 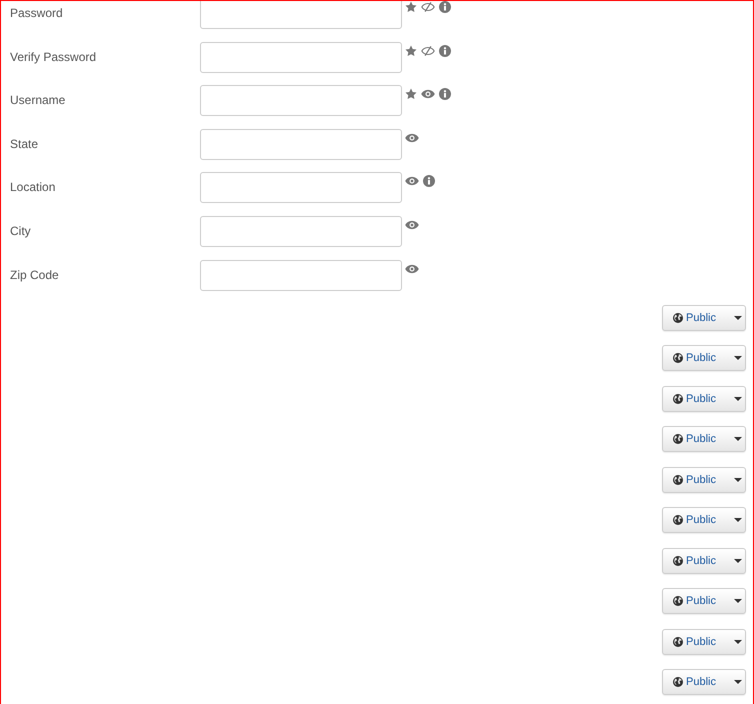 What do you see at coordinates (34, 275) in the screenshot?
I see `field-label: Zip Code` at bounding box center [34, 275].